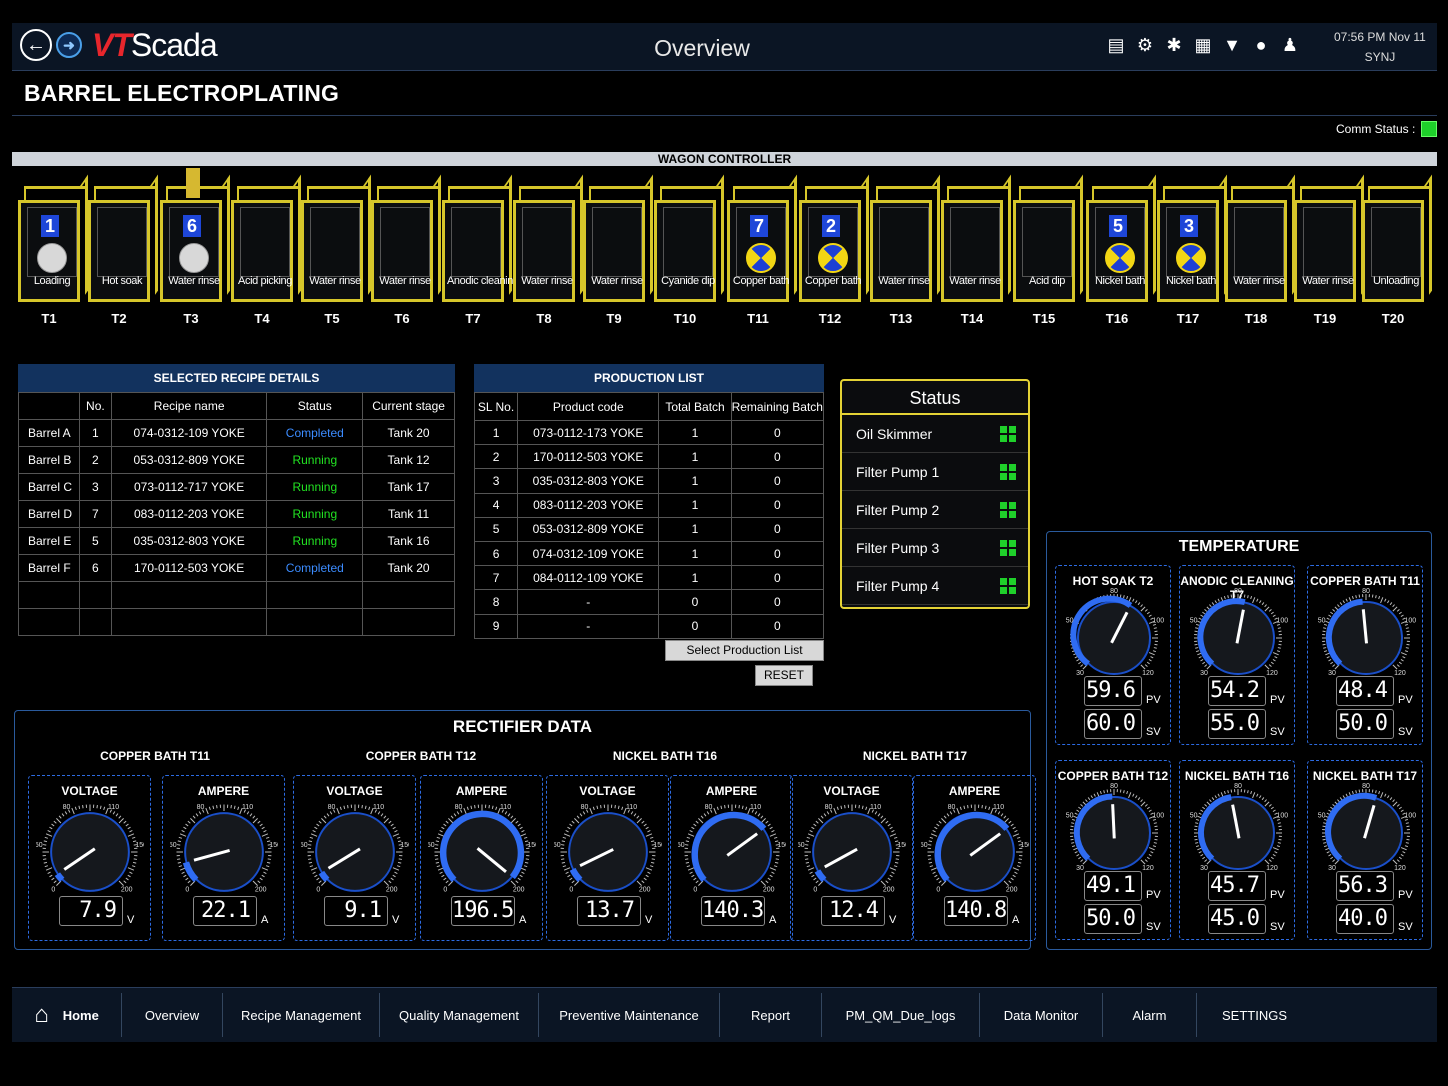  Describe the element at coordinates (1121, 238) in the screenshot. I see `tank-t16: 5 Nickel bath` at that location.